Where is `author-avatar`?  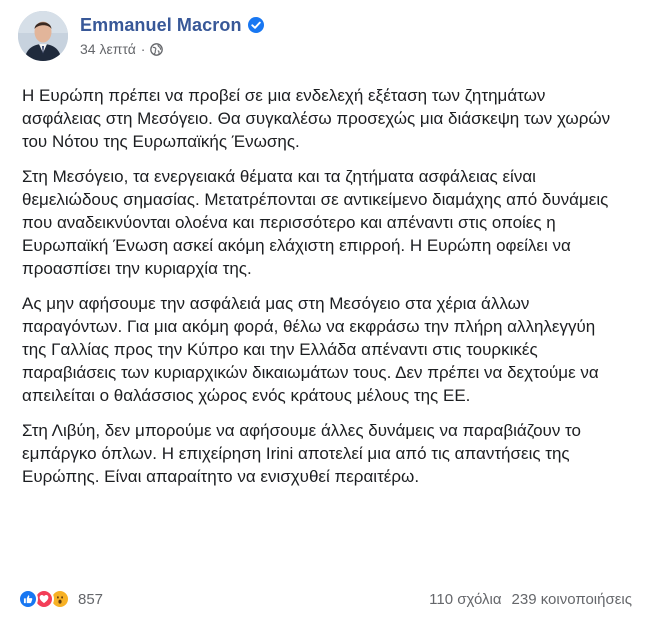
author-avatar is located at coordinates (43, 36).